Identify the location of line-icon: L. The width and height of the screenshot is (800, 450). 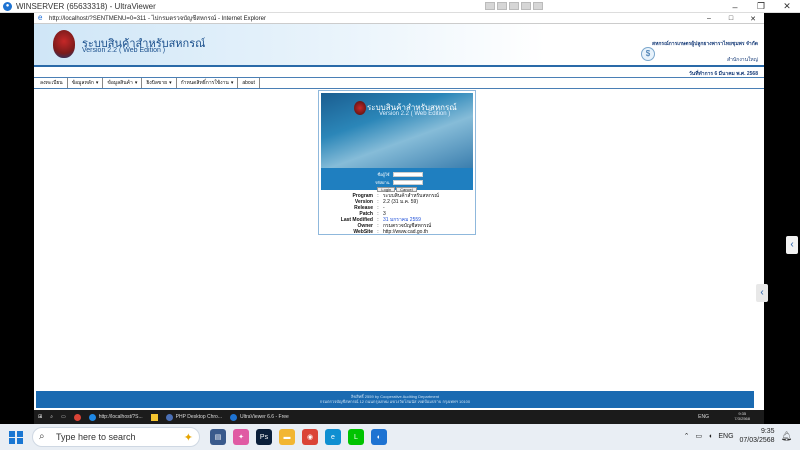
(356, 437).